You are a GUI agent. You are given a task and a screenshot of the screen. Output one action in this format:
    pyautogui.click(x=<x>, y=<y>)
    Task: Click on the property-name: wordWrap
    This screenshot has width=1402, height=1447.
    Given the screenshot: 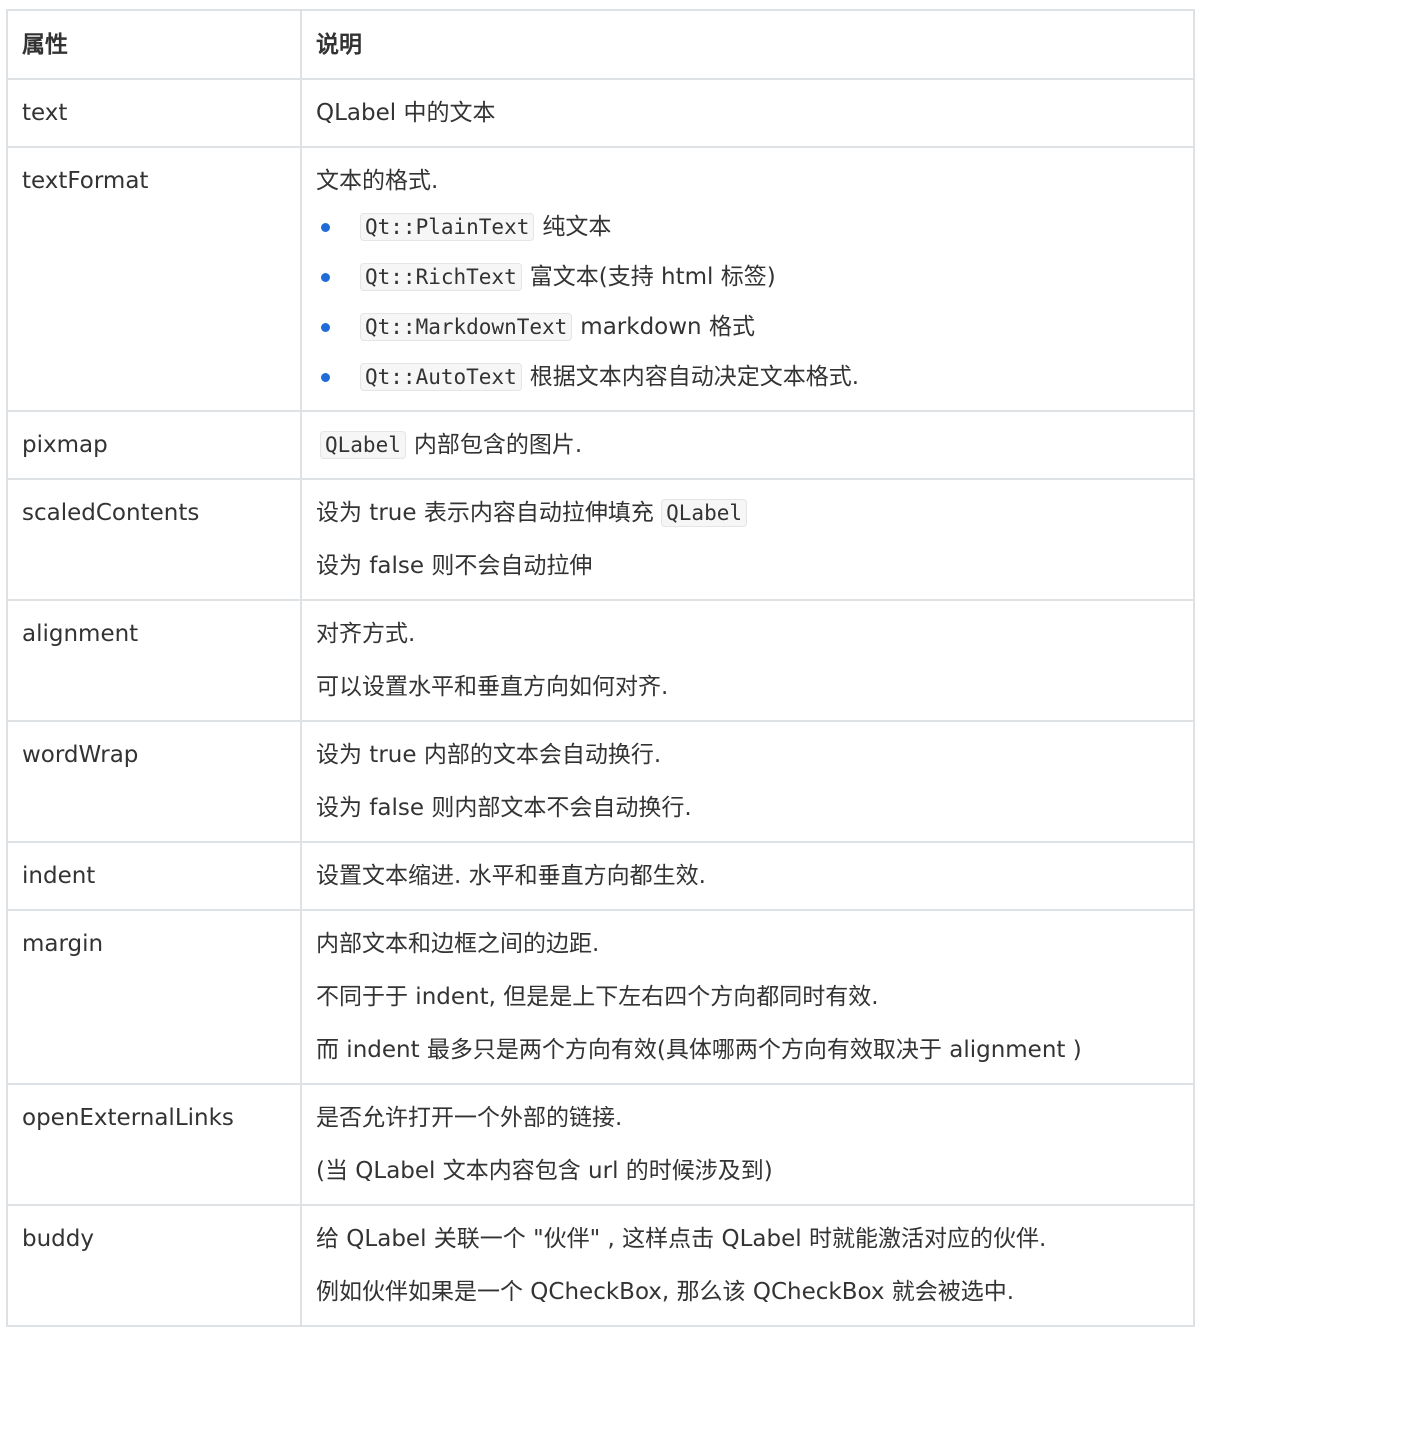 What is the action you would take?
    pyautogui.click(x=154, y=781)
    